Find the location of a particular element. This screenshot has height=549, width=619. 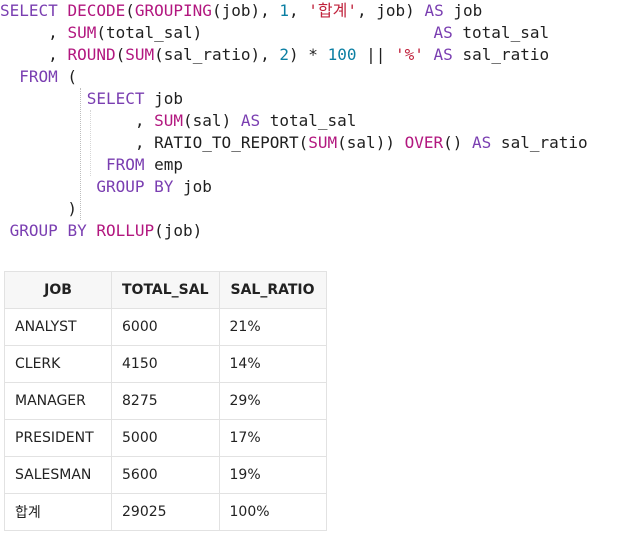

code-text: (sal) is located at coordinates (212, 120).